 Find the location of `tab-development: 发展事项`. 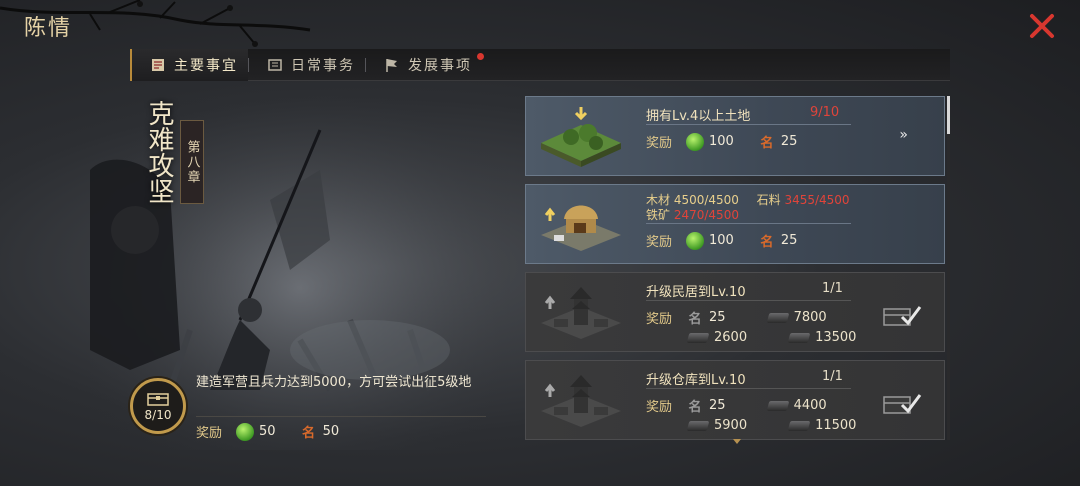

tab-development: 发展事项 is located at coordinates (425, 65).